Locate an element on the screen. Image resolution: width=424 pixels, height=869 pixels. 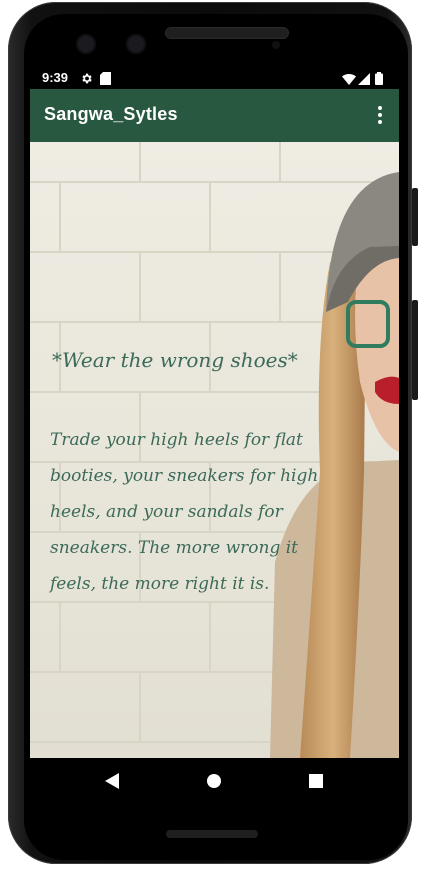
sim-card-icon is located at coordinates (105, 79).